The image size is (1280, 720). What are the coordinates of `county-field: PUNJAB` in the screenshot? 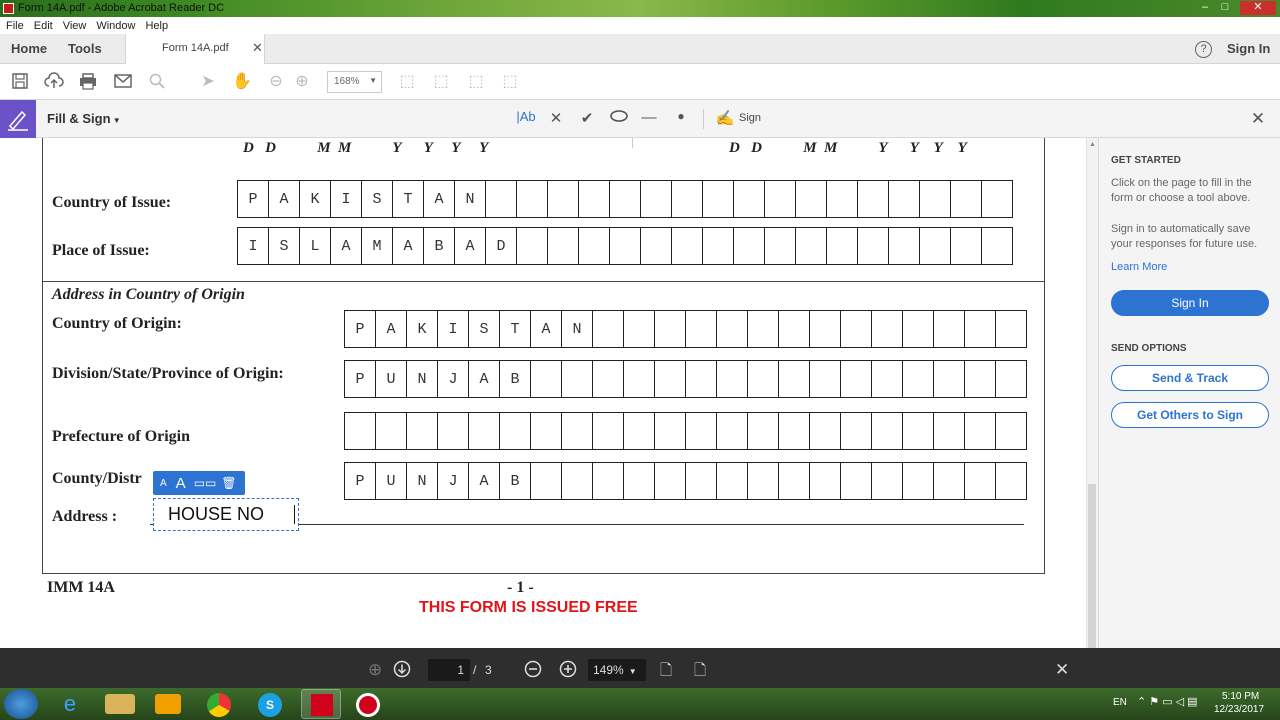 It's located at (685, 481).